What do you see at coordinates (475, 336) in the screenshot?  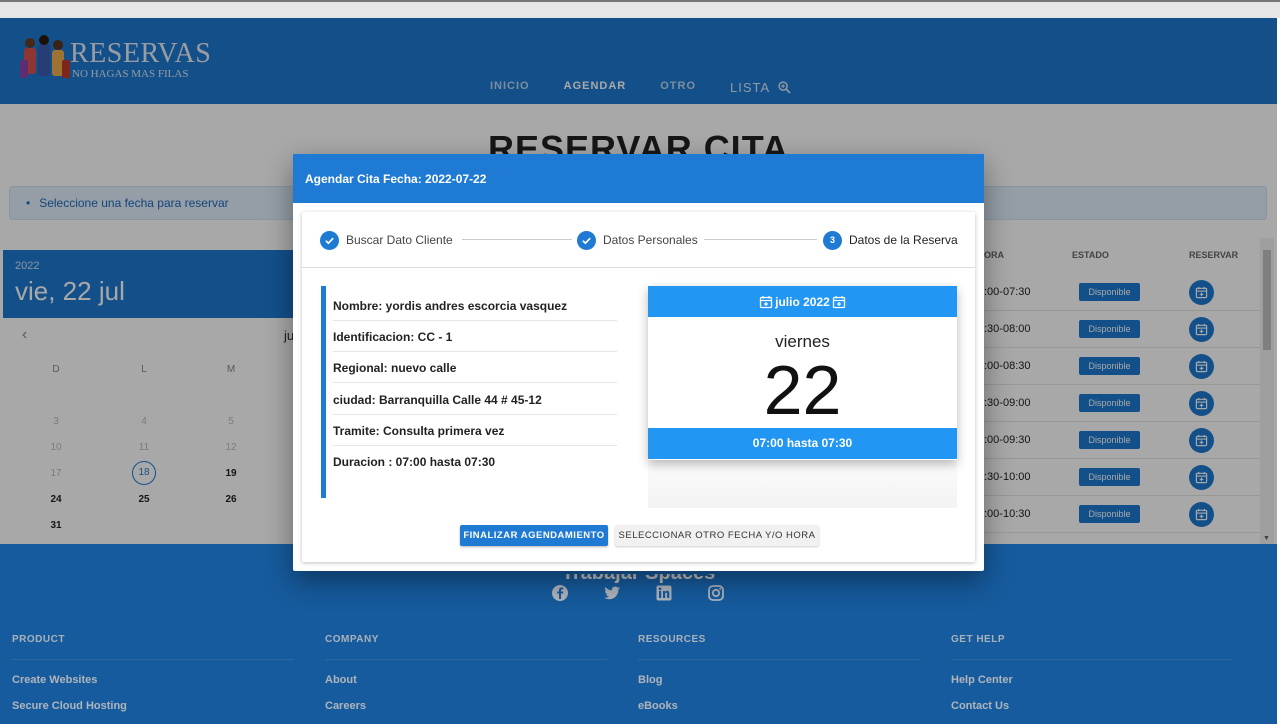 I see `detail-identificacion: Identificacion: CC - 1` at bounding box center [475, 336].